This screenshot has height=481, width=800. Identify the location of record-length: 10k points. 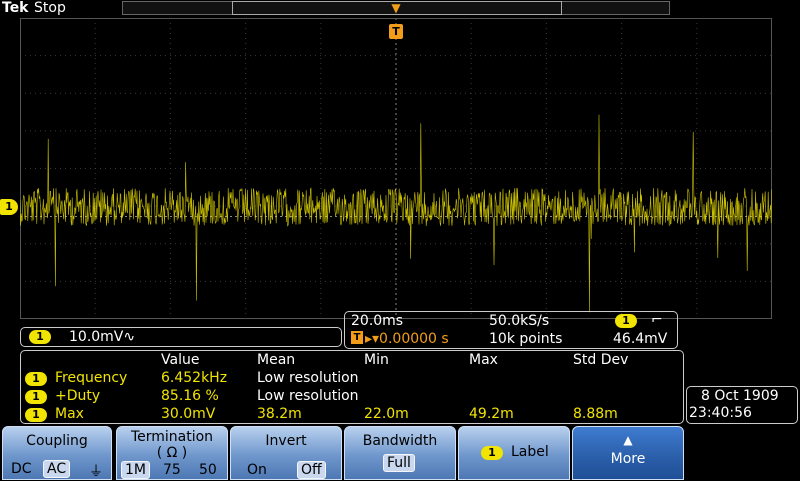
(526, 339).